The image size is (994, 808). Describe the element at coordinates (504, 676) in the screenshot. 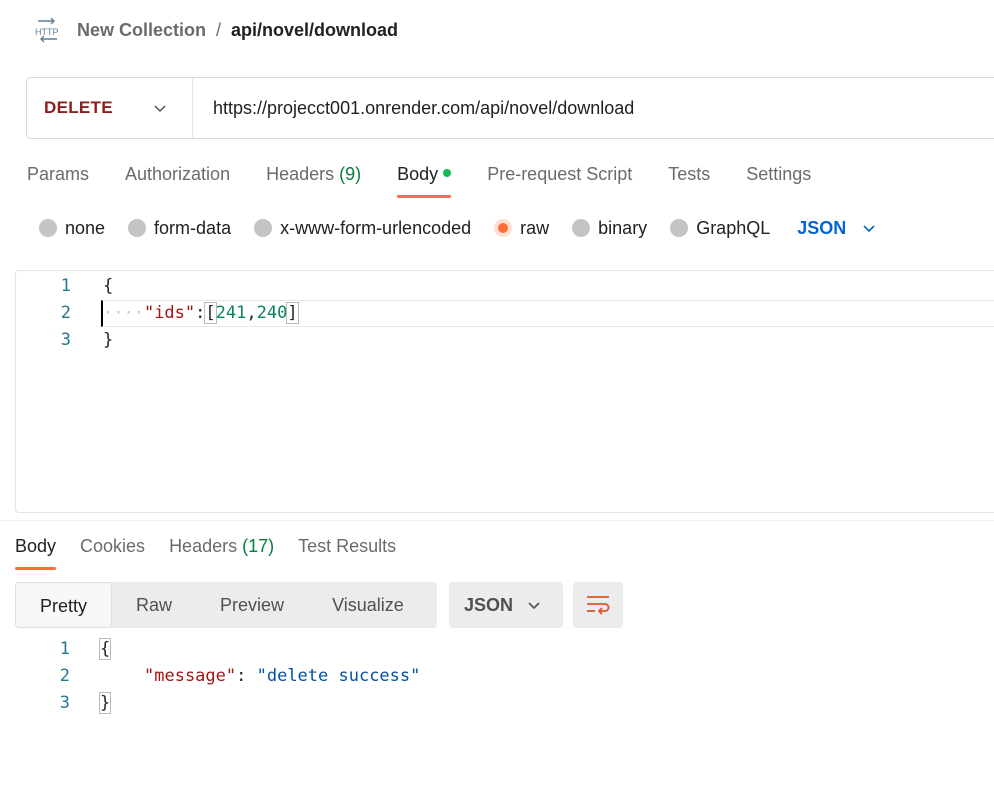

I see `code-line: 2 "message": "delete success"` at that location.